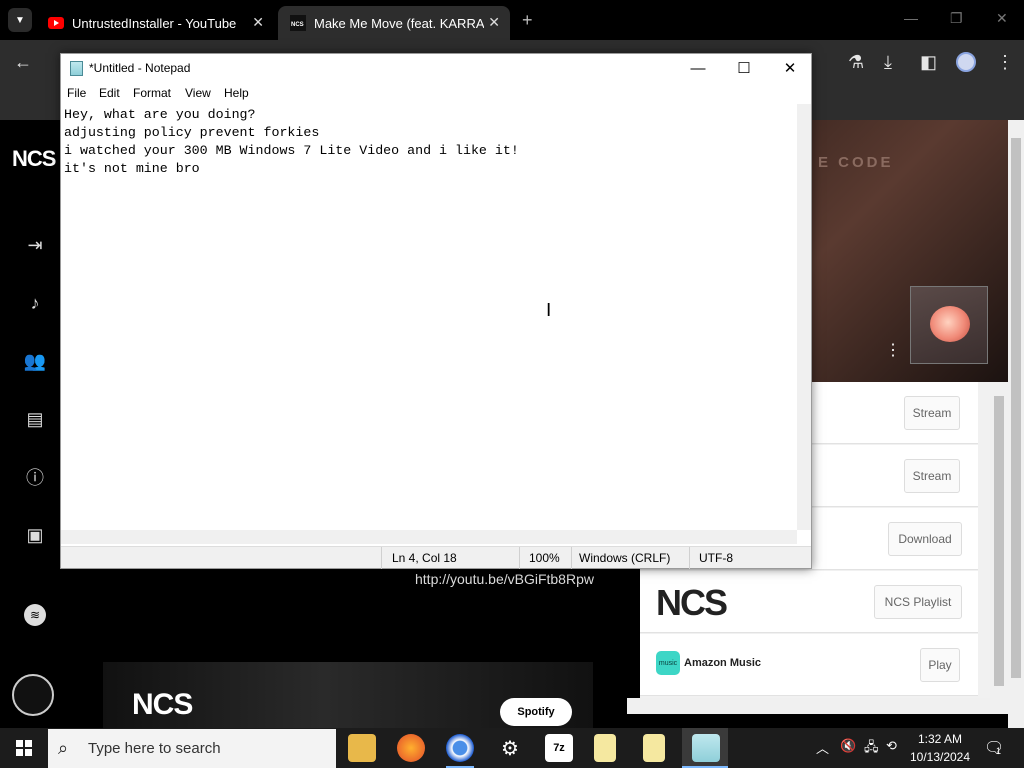 This screenshot has width=1024, height=768. Describe the element at coordinates (152, 93) in the screenshot. I see `menu-format: Format` at that location.